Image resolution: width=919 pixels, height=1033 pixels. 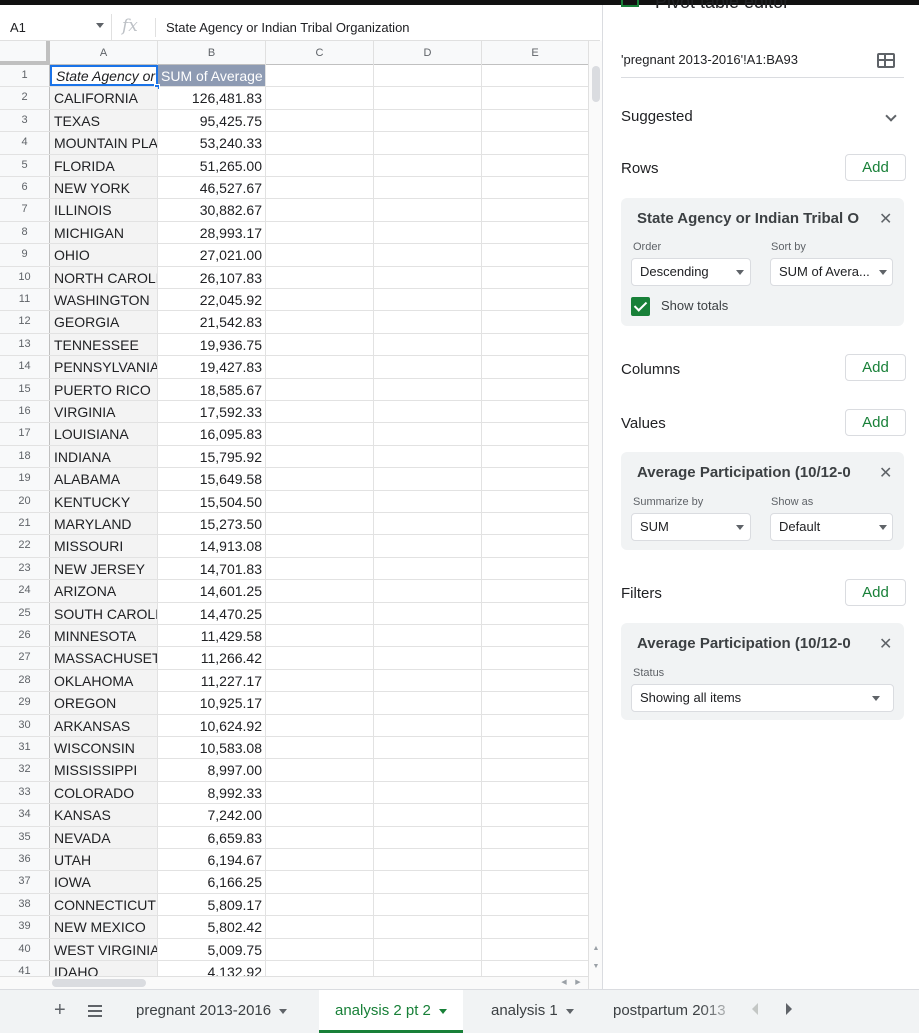 What do you see at coordinates (212, 255) in the screenshot?
I see `cell-sum-participation: 27,021.00` at bounding box center [212, 255].